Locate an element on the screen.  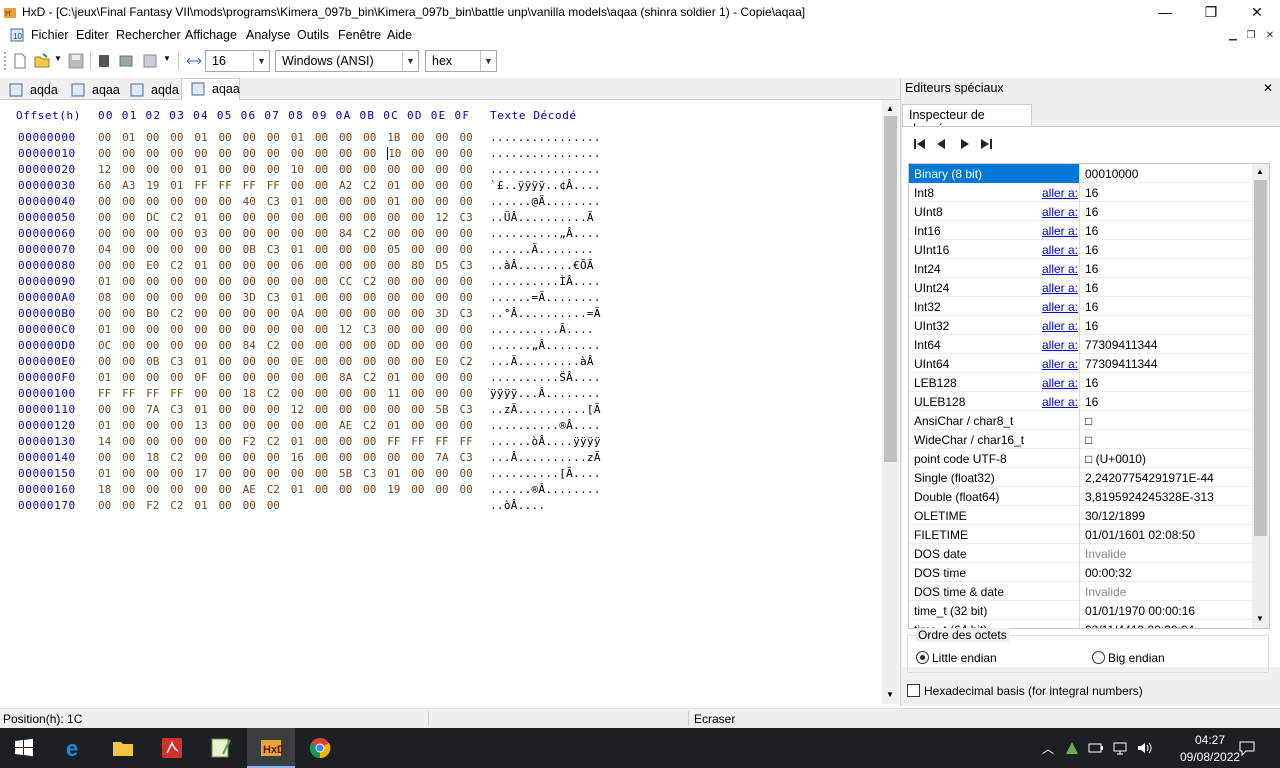
hxd-taskbar-button: HxD is located at coordinates (271, 748).